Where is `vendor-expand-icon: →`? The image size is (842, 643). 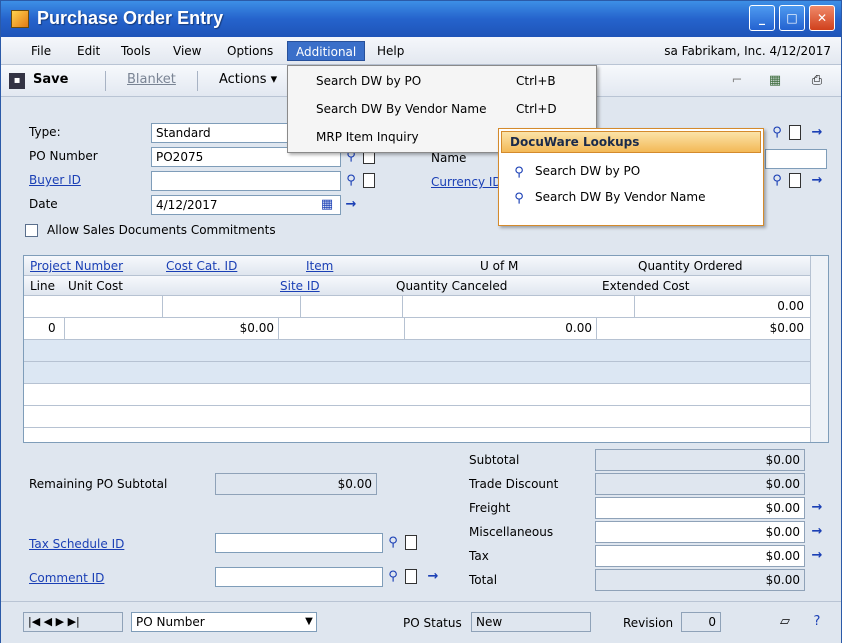
vendor-expand-icon: → is located at coordinates (817, 133).